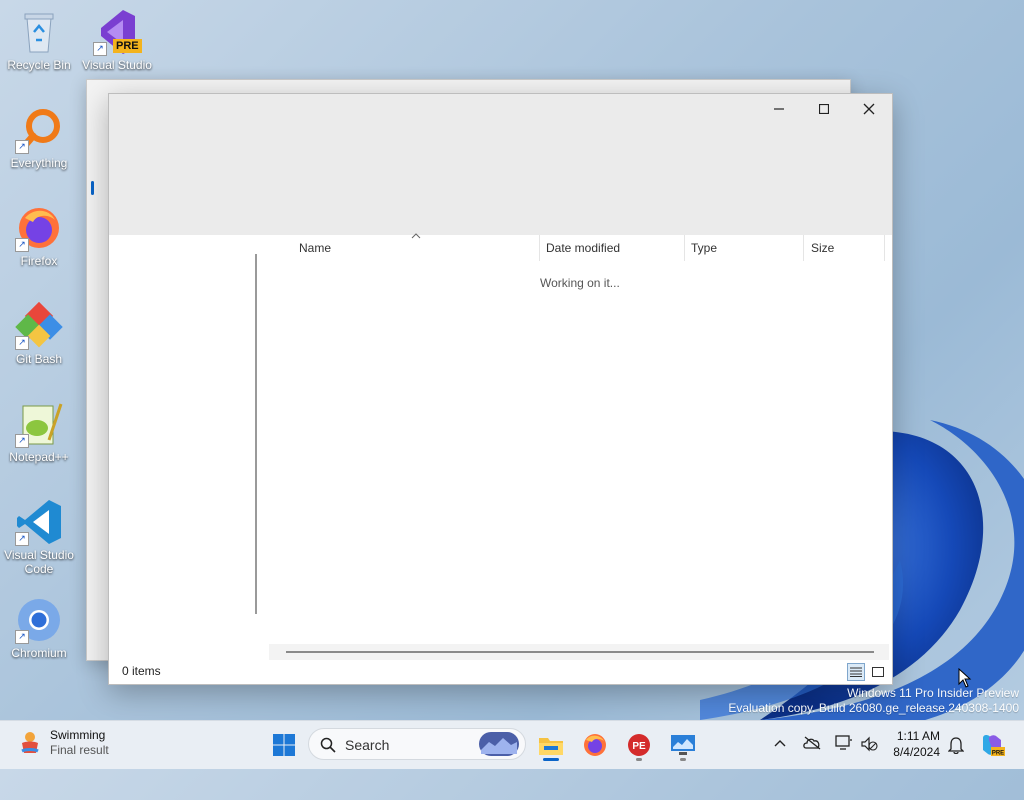 The image size is (1024, 800). I want to click on desktop-icon-label: Chromium, so click(39, 653).